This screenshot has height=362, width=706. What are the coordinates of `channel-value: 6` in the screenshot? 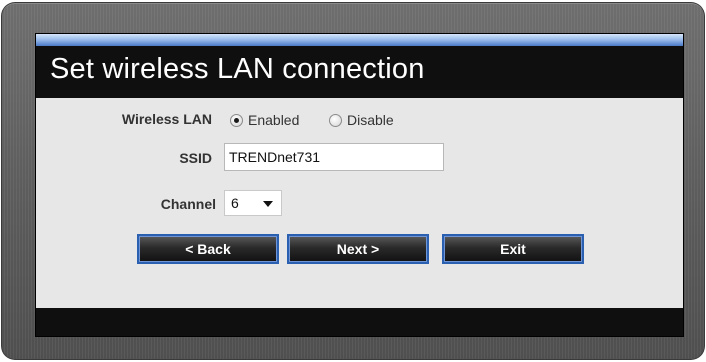 It's located at (235, 203).